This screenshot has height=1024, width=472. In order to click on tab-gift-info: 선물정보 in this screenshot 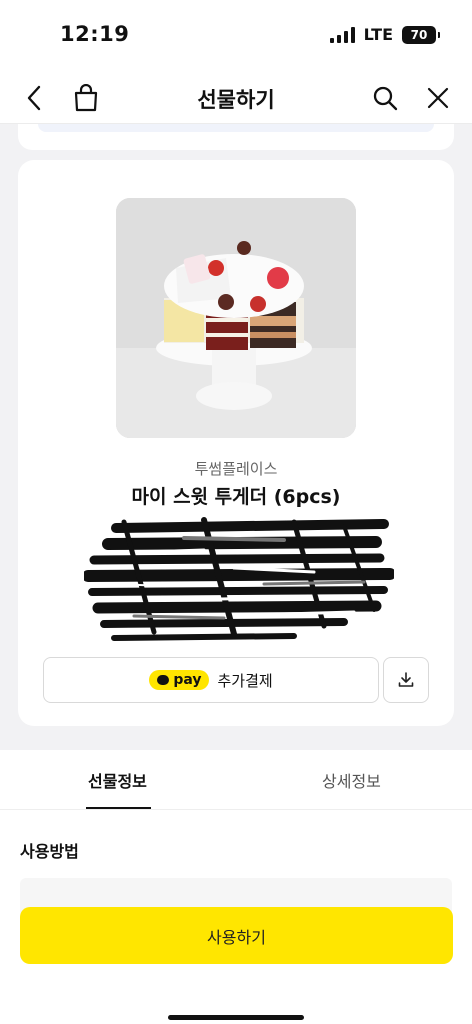, I will do `click(117, 780)`.